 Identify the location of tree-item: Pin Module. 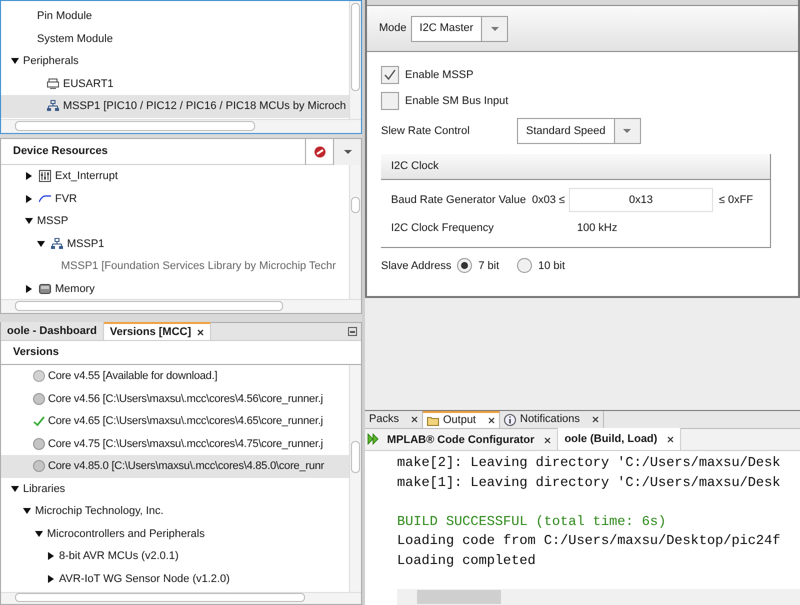
(64, 16).